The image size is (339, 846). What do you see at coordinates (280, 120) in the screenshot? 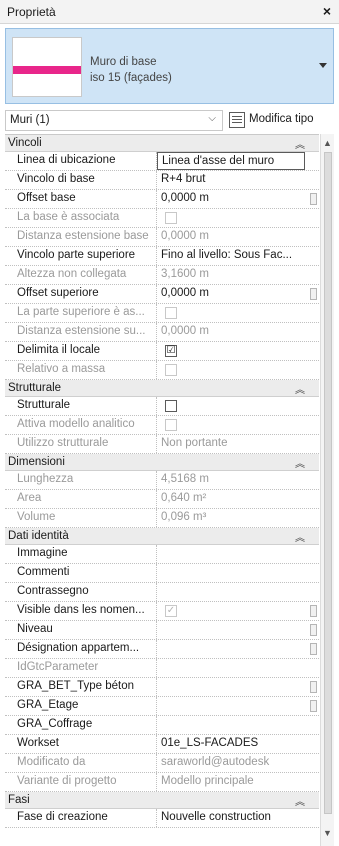
I see `edit-type-button: Modifica tipo` at bounding box center [280, 120].